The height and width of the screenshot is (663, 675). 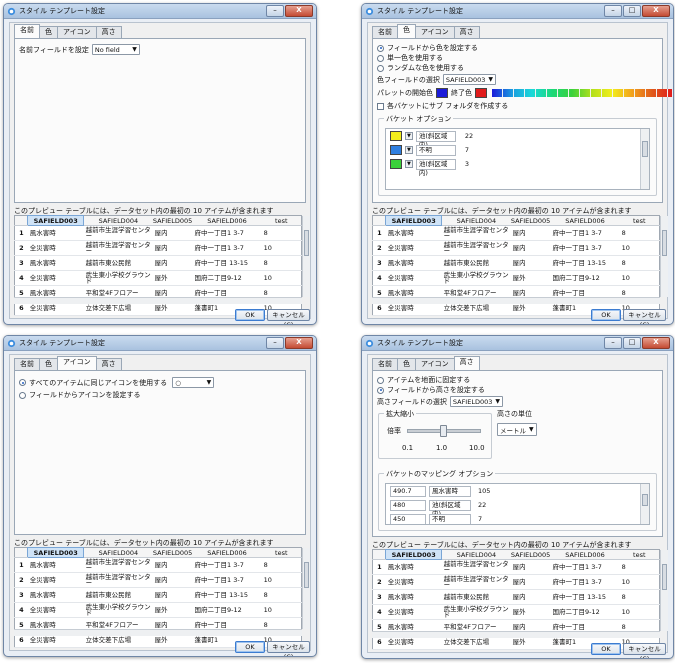 What do you see at coordinates (408, 491) in the screenshot?
I see `bucket-height-input: 490.7` at bounding box center [408, 491].